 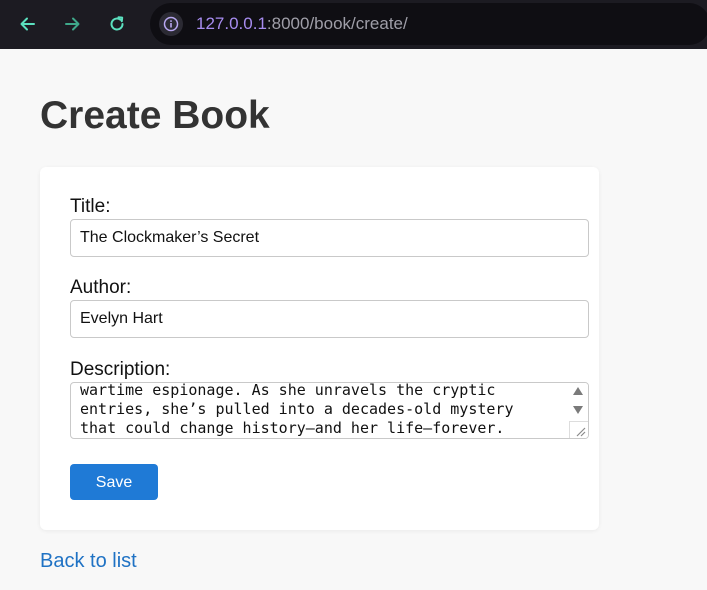 I want to click on info-icon, so click(x=171, y=24).